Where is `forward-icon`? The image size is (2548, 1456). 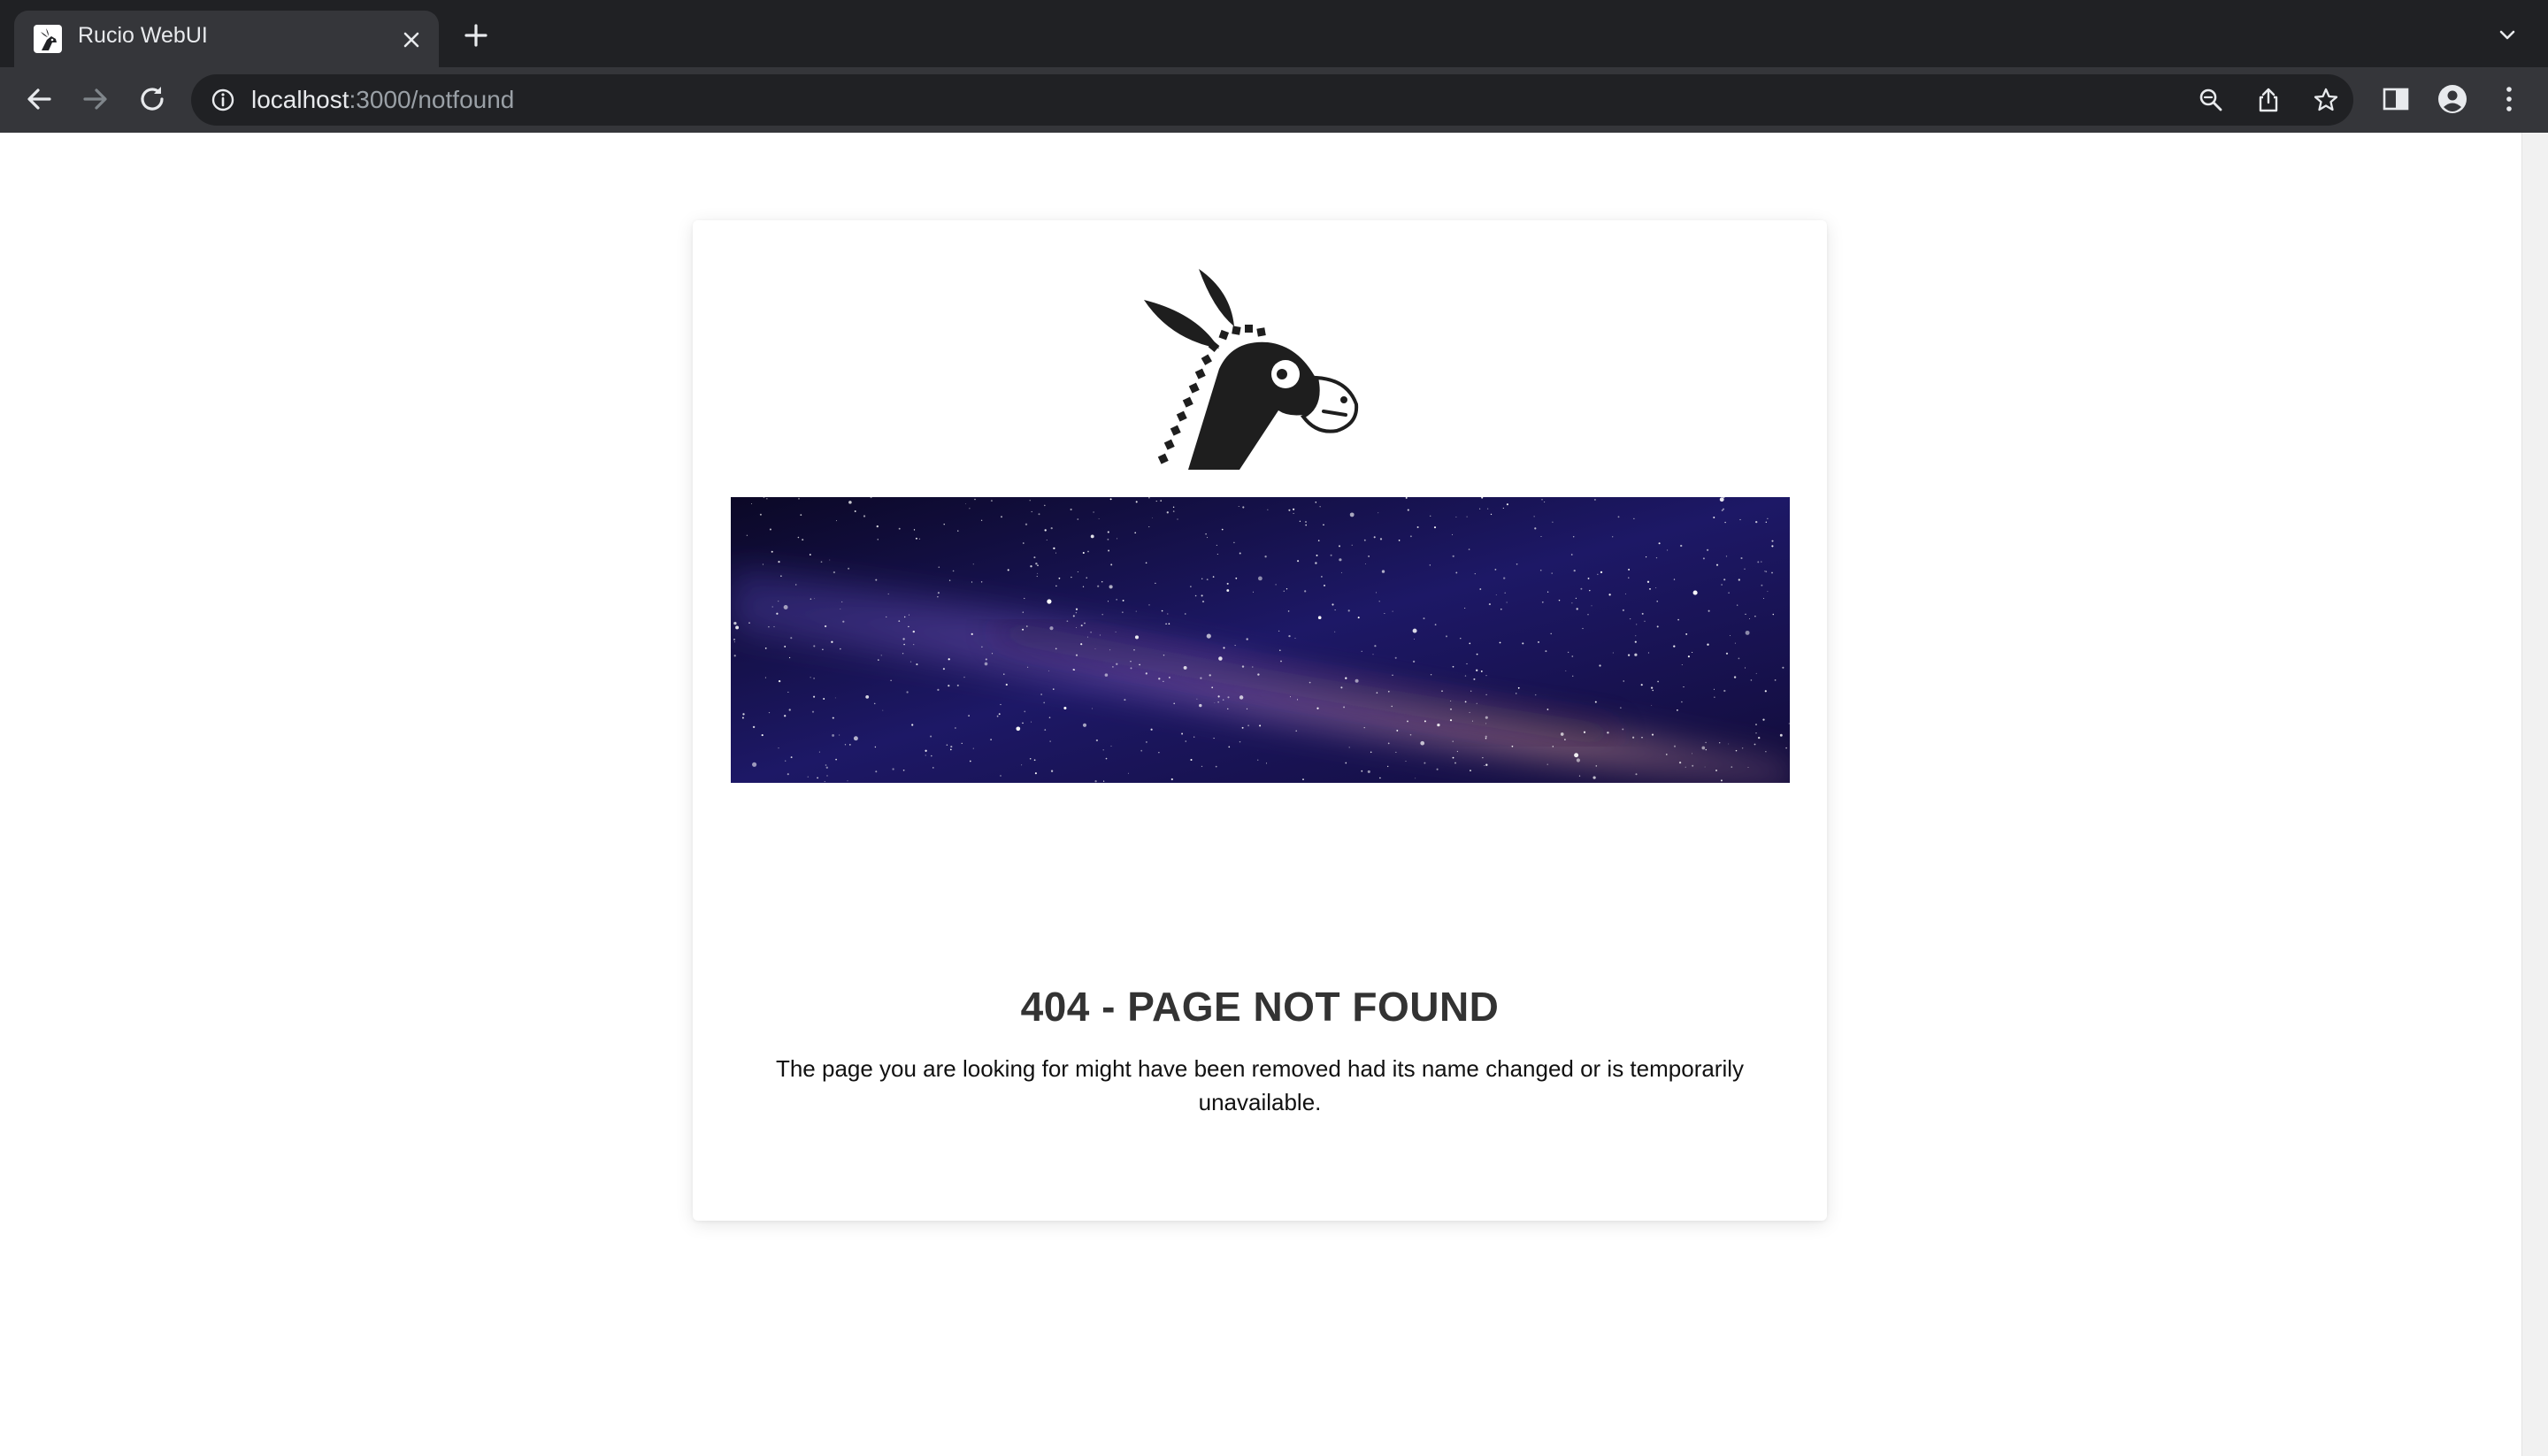
forward-icon is located at coordinates (95, 99).